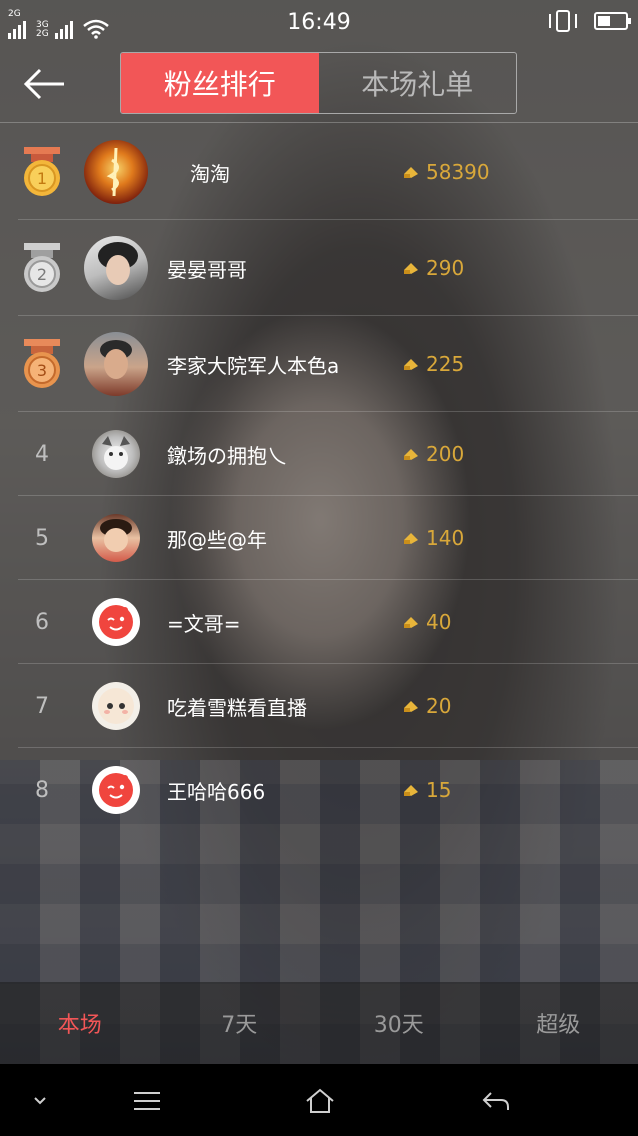 The height and width of the screenshot is (1136, 638). What do you see at coordinates (240, 1023) in the screenshot?
I see `tab-7-days: 7天` at bounding box center [240, 1023].